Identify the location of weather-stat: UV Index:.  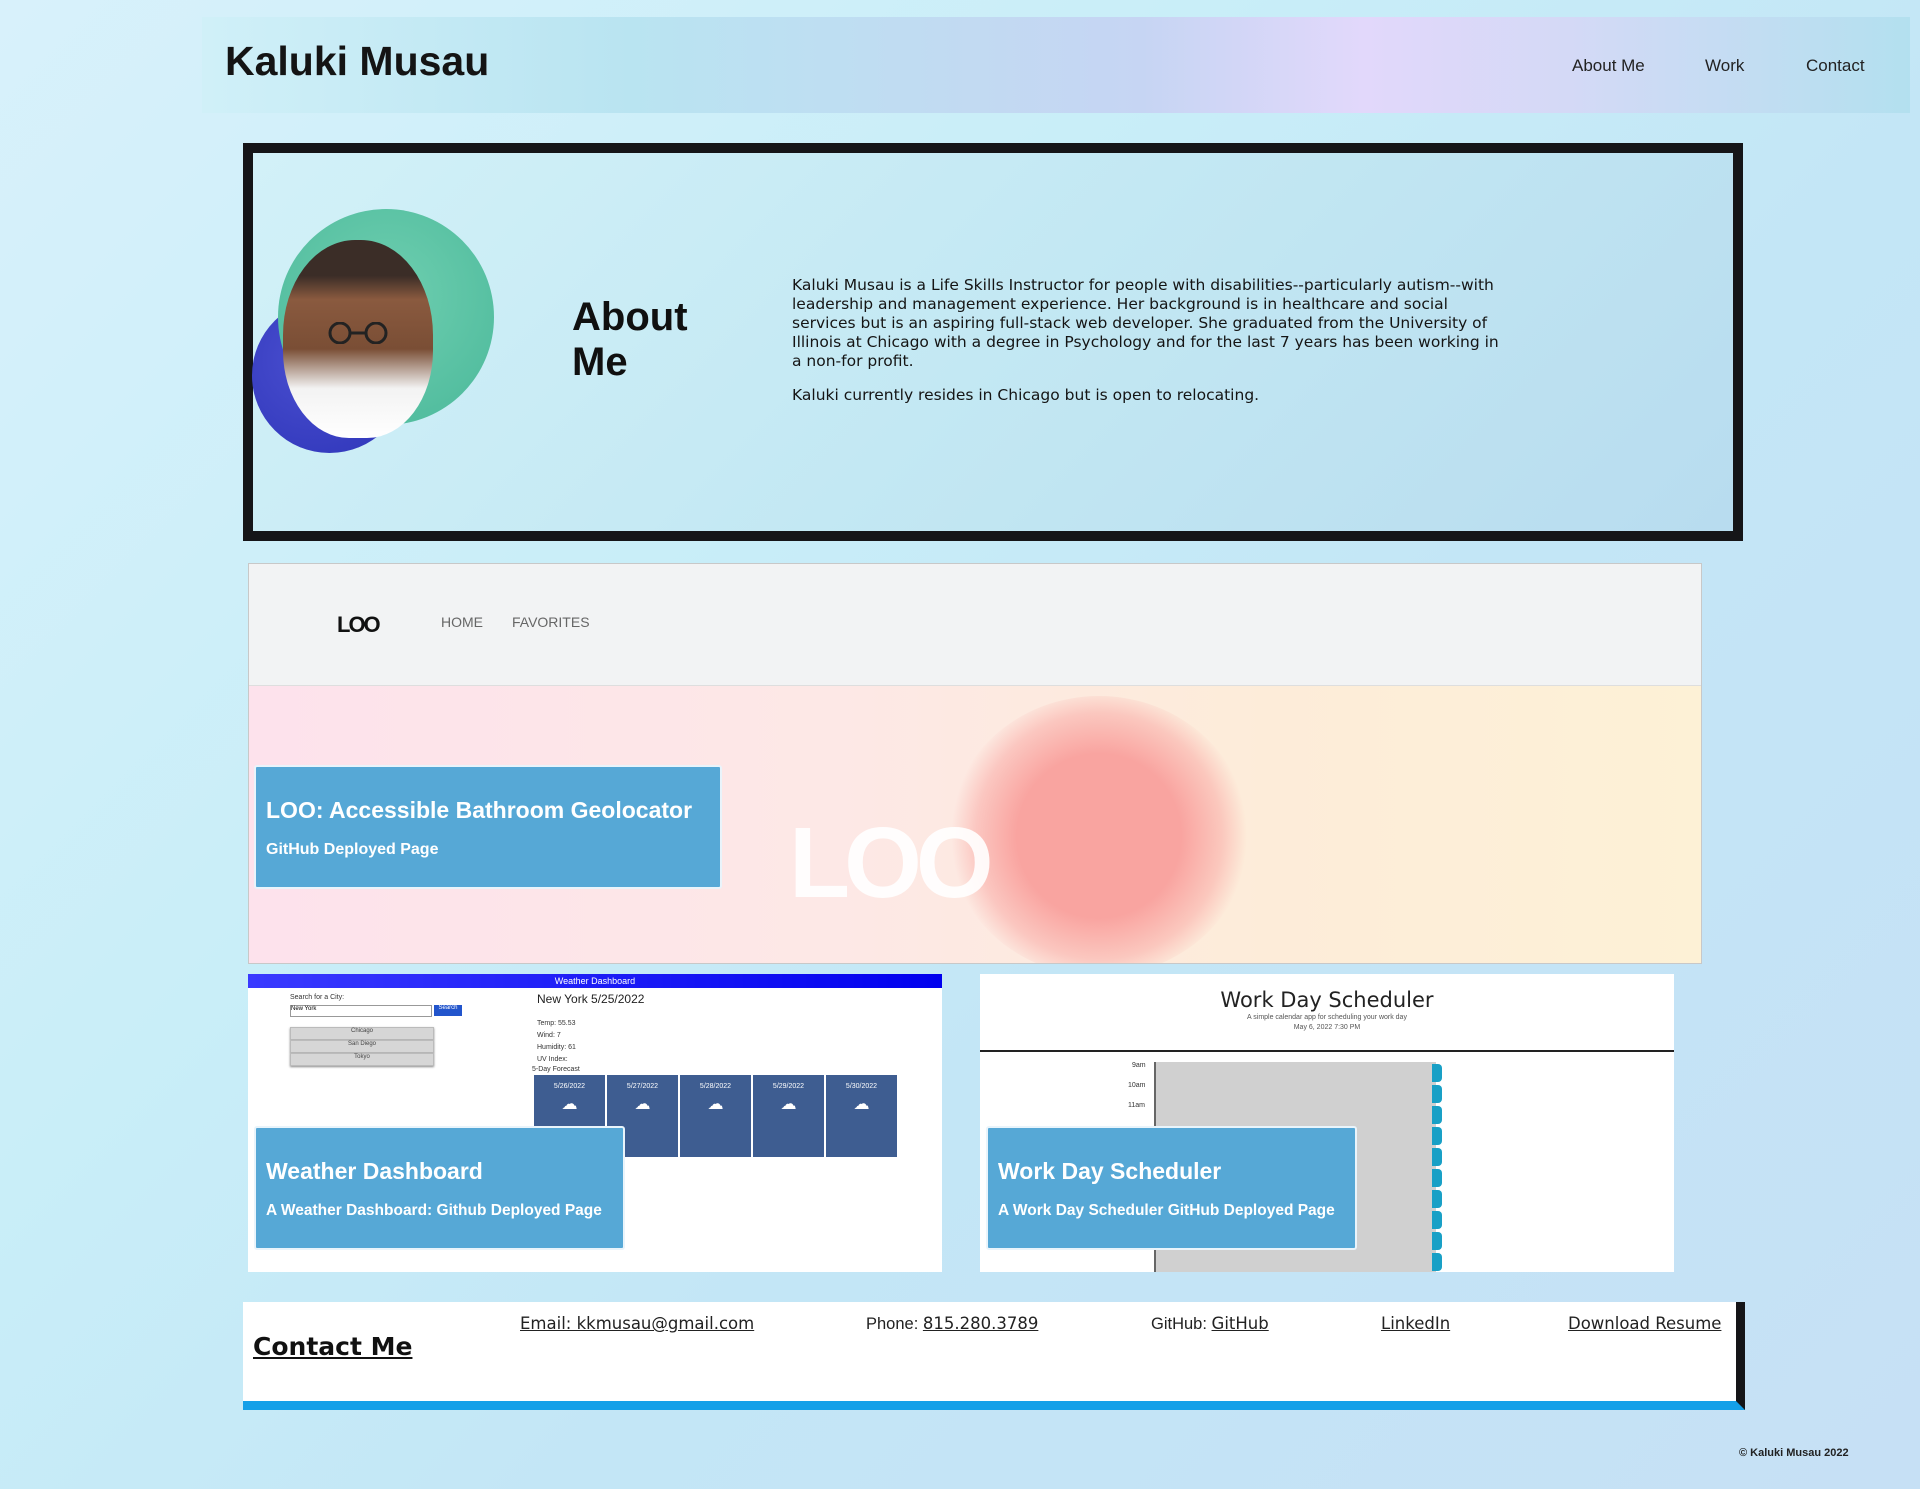
(552, 1059).